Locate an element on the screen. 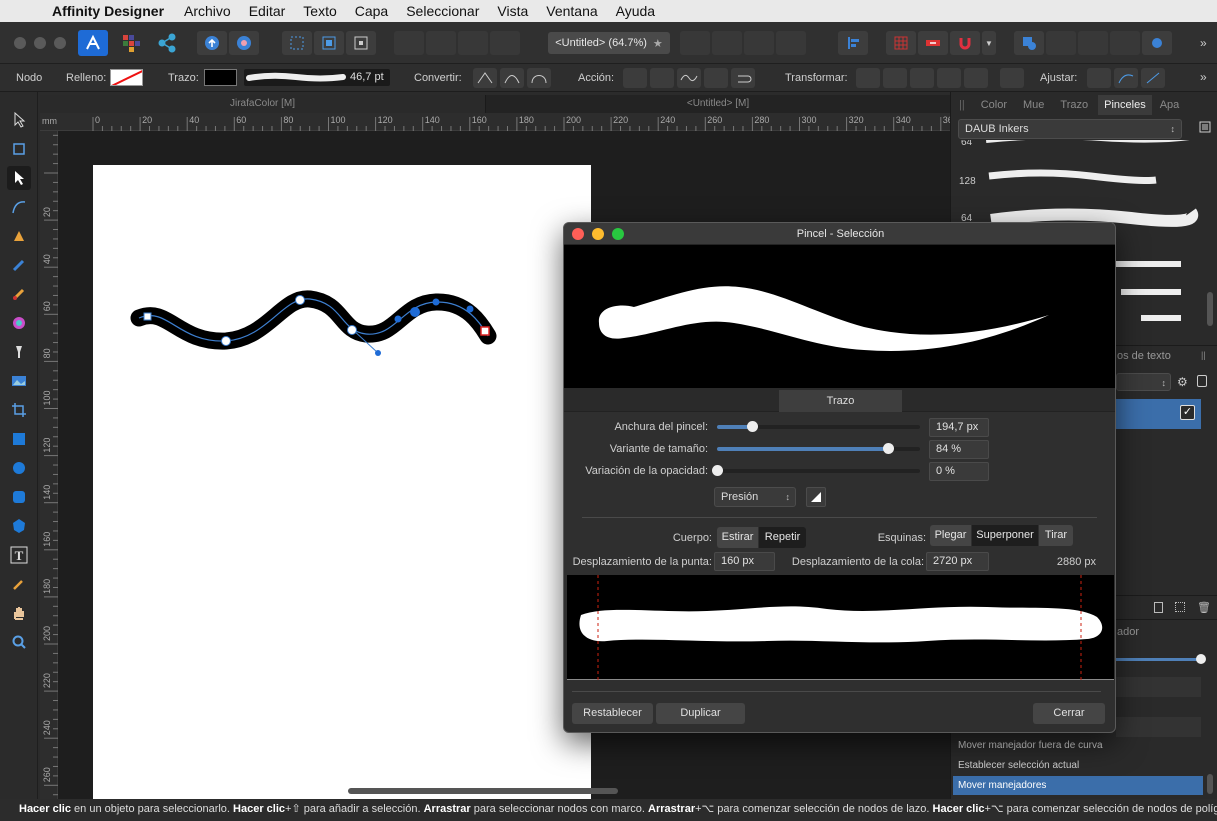 This screenshot has width=1217, height=821. dialog-zoom-icon is located at coordinates (618, 234).